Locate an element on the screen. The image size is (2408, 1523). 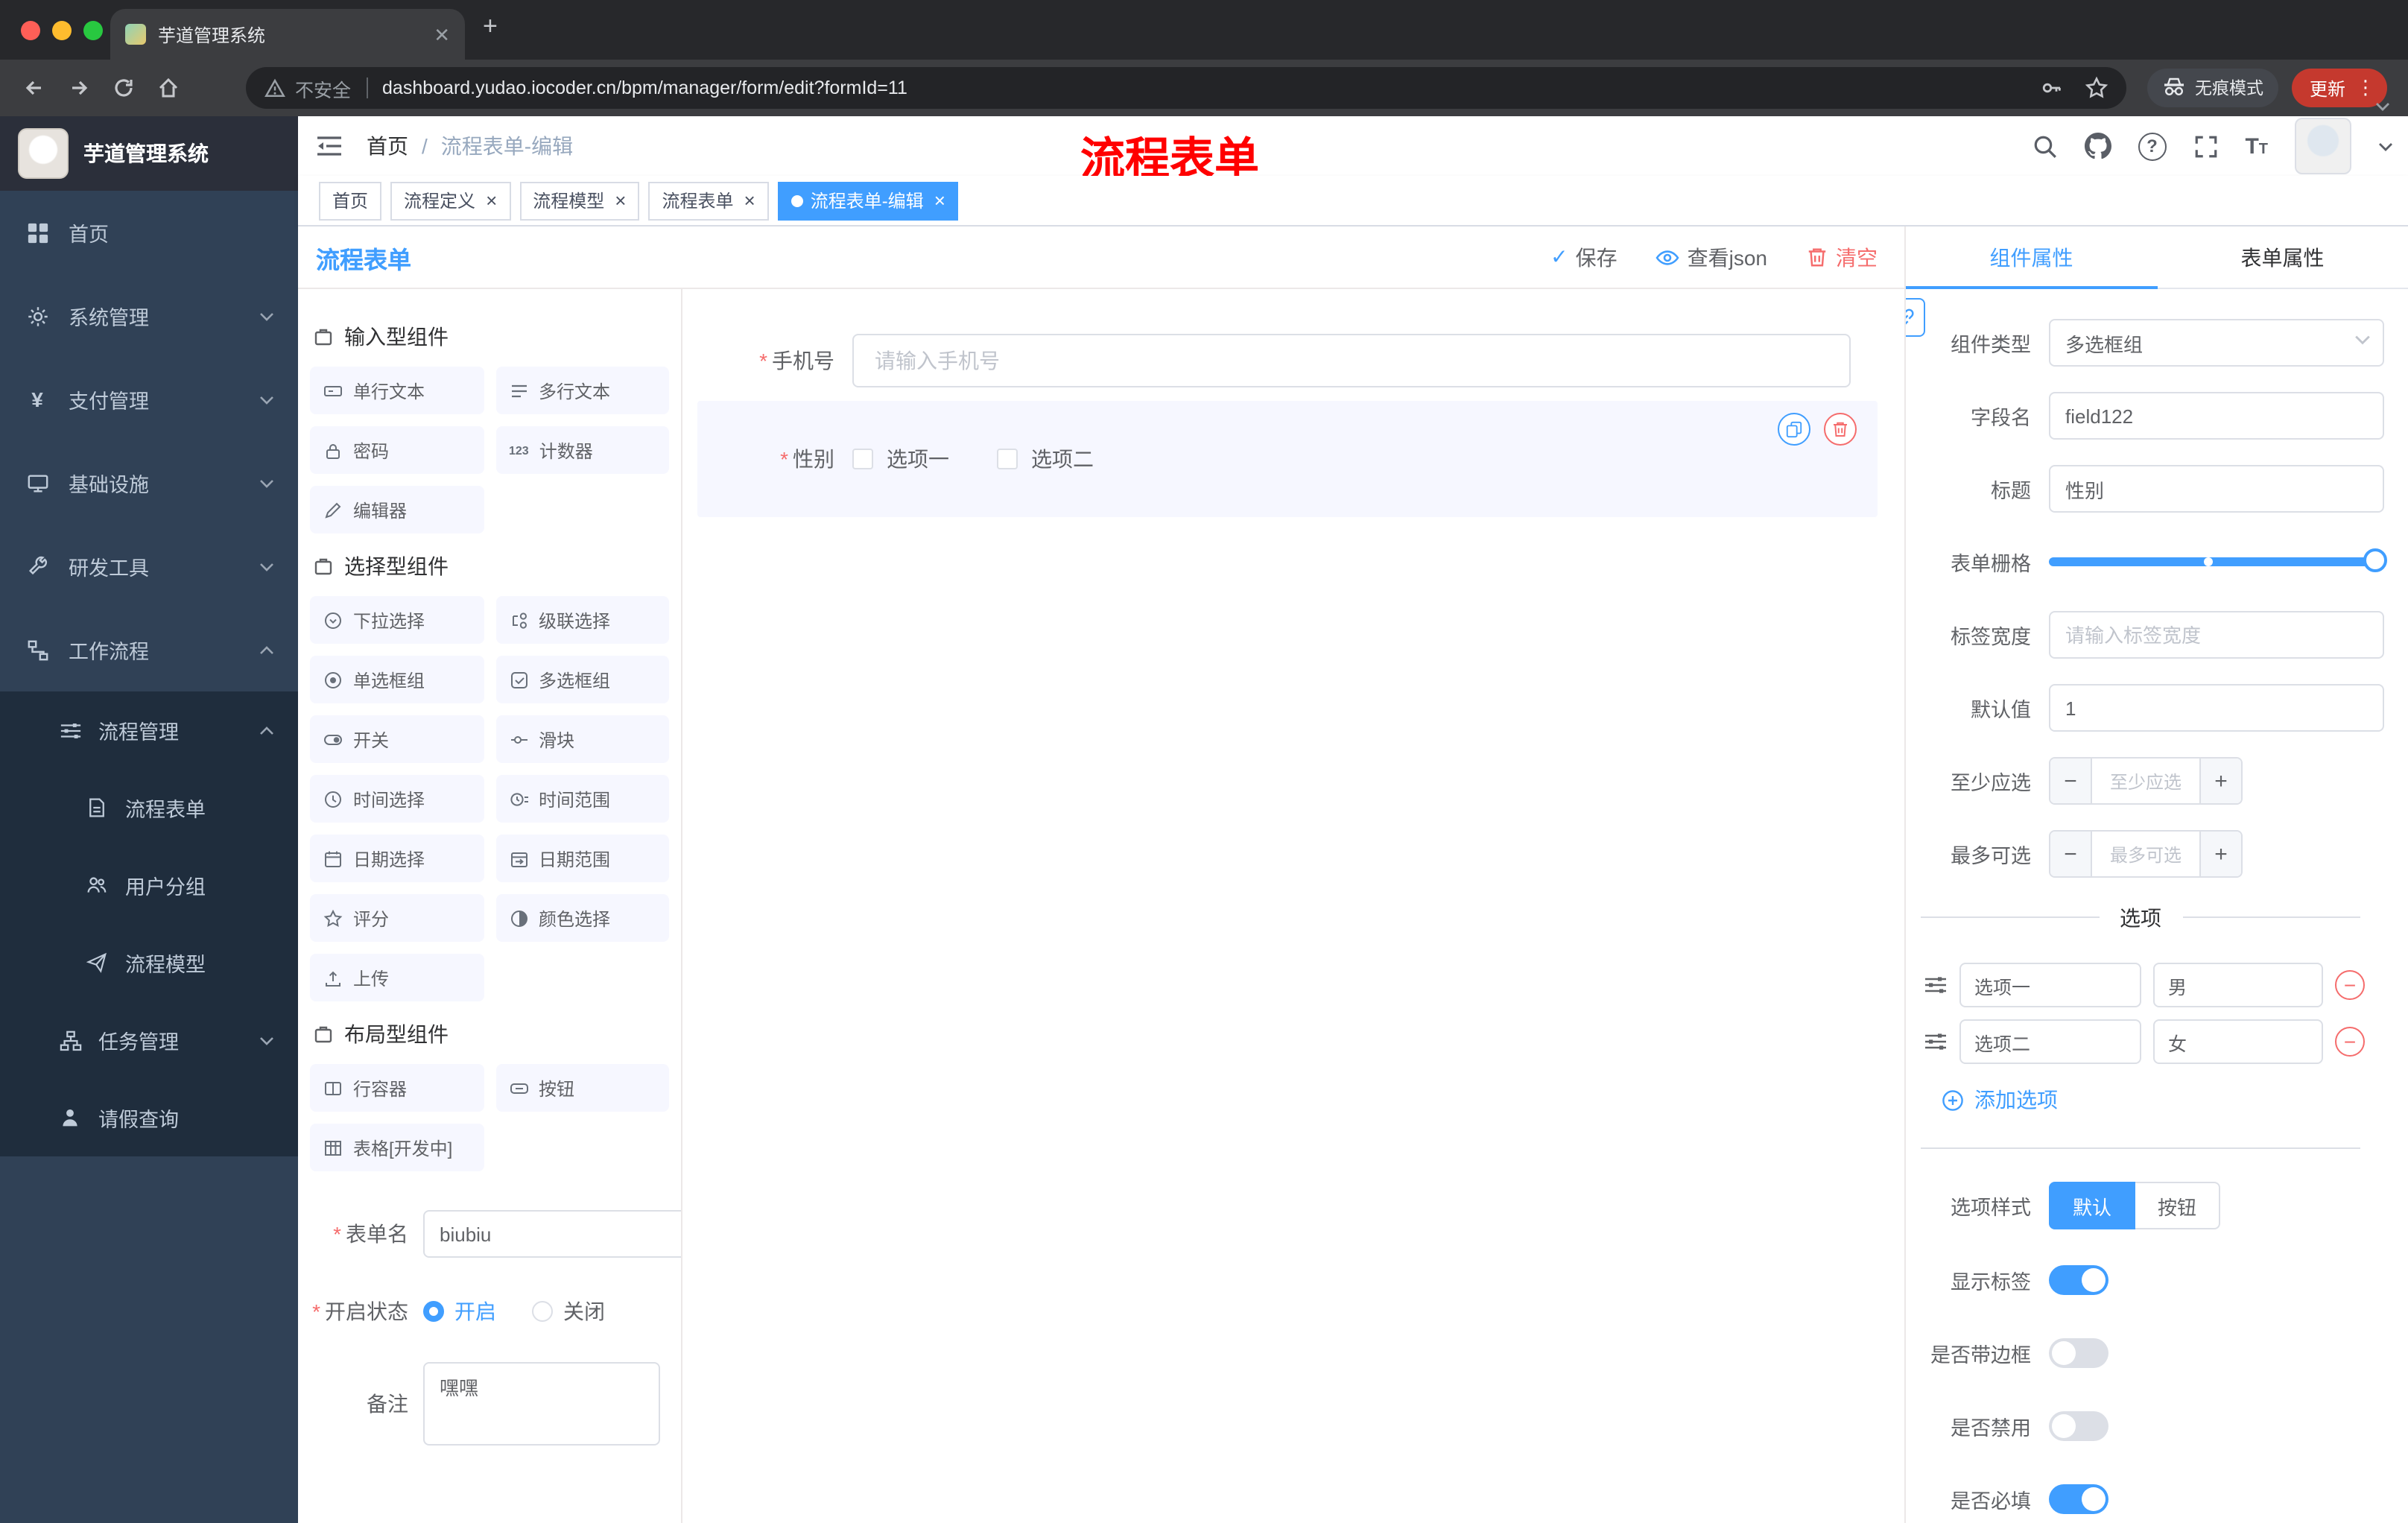
breadcrumb-root: 首页 is located at coordinates (387, 146).